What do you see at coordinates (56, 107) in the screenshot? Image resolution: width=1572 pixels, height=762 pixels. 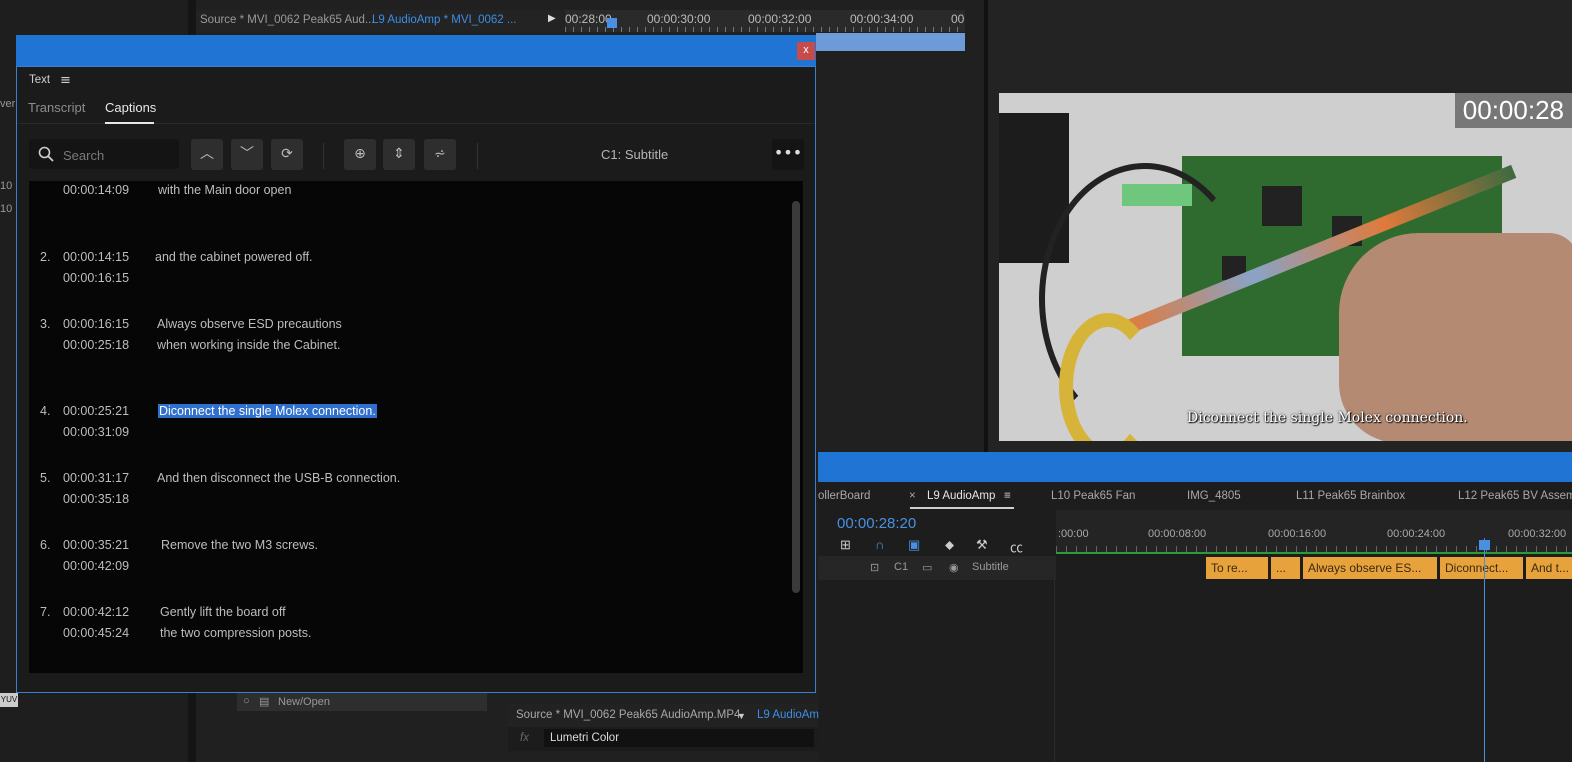 I see `tab-transcript: Transcript` at bounding box center [56, 107].